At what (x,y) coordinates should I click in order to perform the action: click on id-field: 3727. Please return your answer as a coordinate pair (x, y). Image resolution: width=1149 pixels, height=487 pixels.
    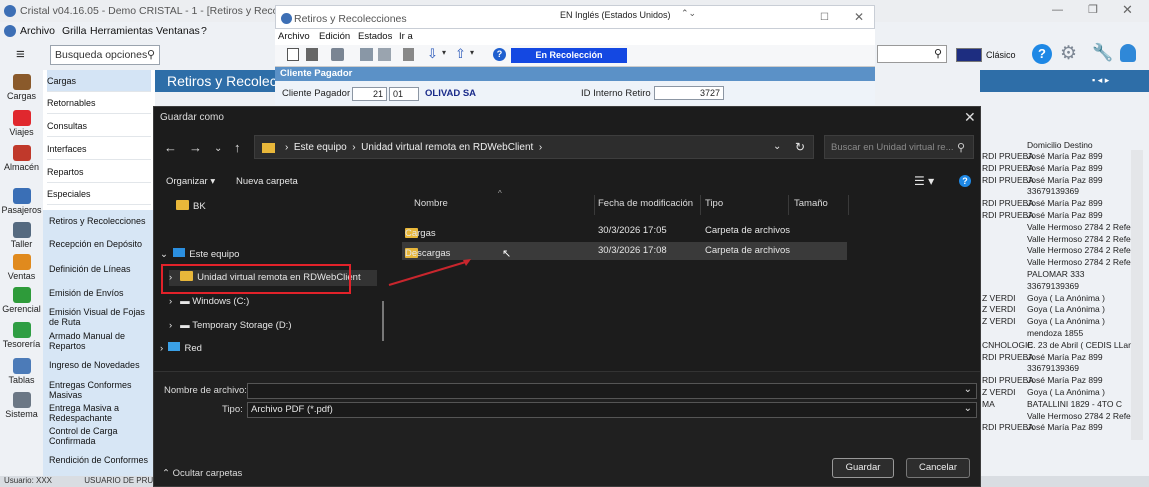
    Looking at the image, I should click on (689, 93).